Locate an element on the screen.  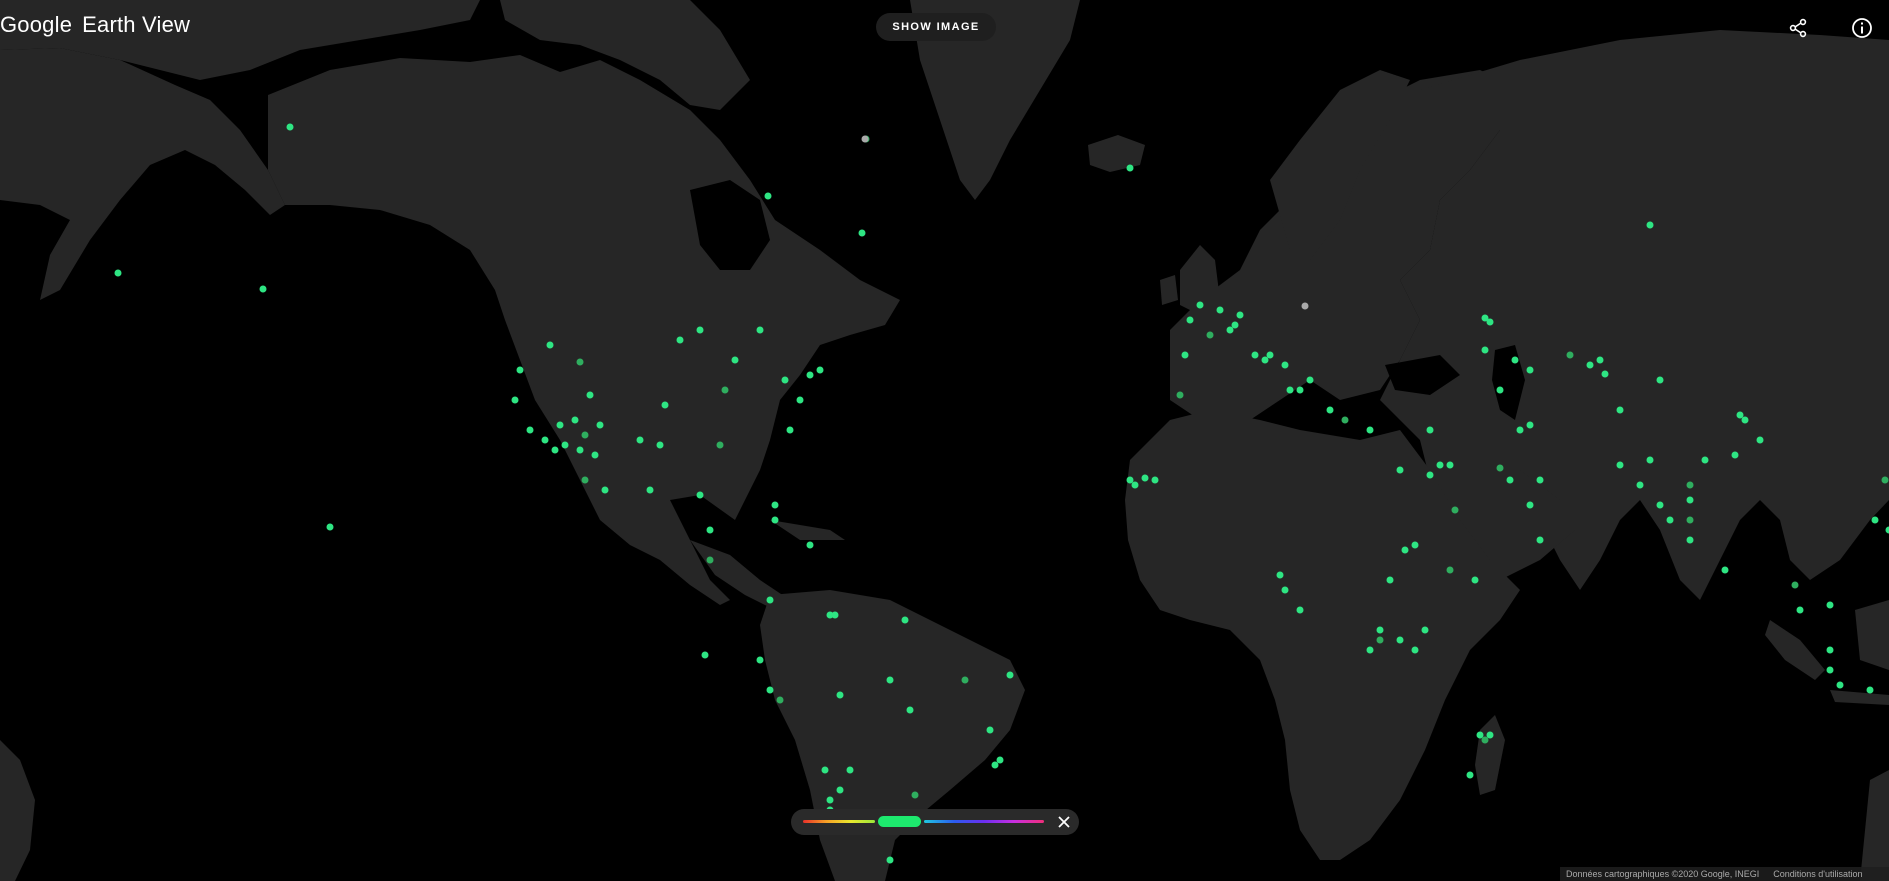
filter-close-button is located at coordinates (1064, 822).